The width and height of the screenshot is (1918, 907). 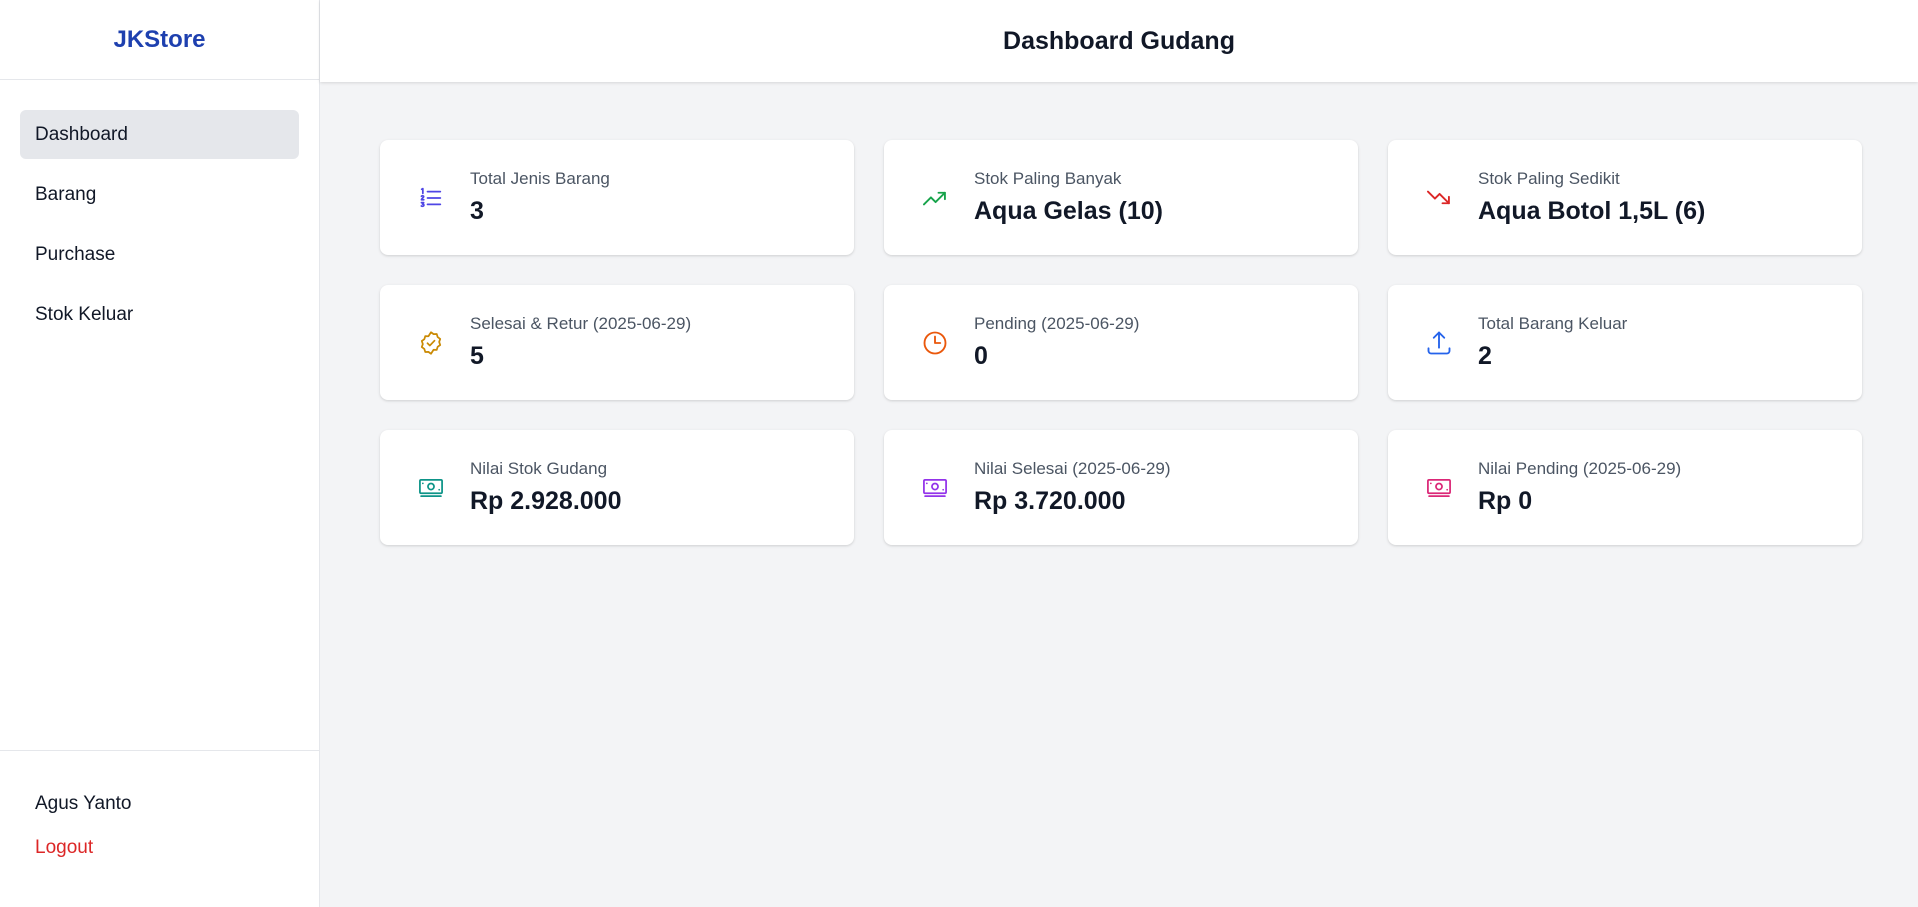 I want to click on stat-label: Nilai Pending (2025-06-29), so click(x=1580, y=468).